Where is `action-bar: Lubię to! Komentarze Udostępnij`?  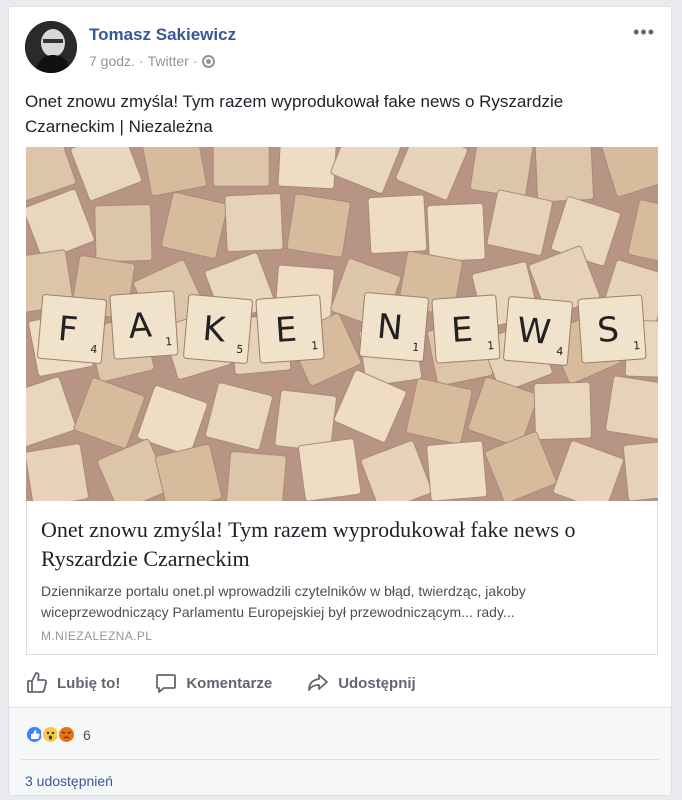
action-bar: Lubię to! Komentarze Udostępnij is located at coordinates (237, 683).